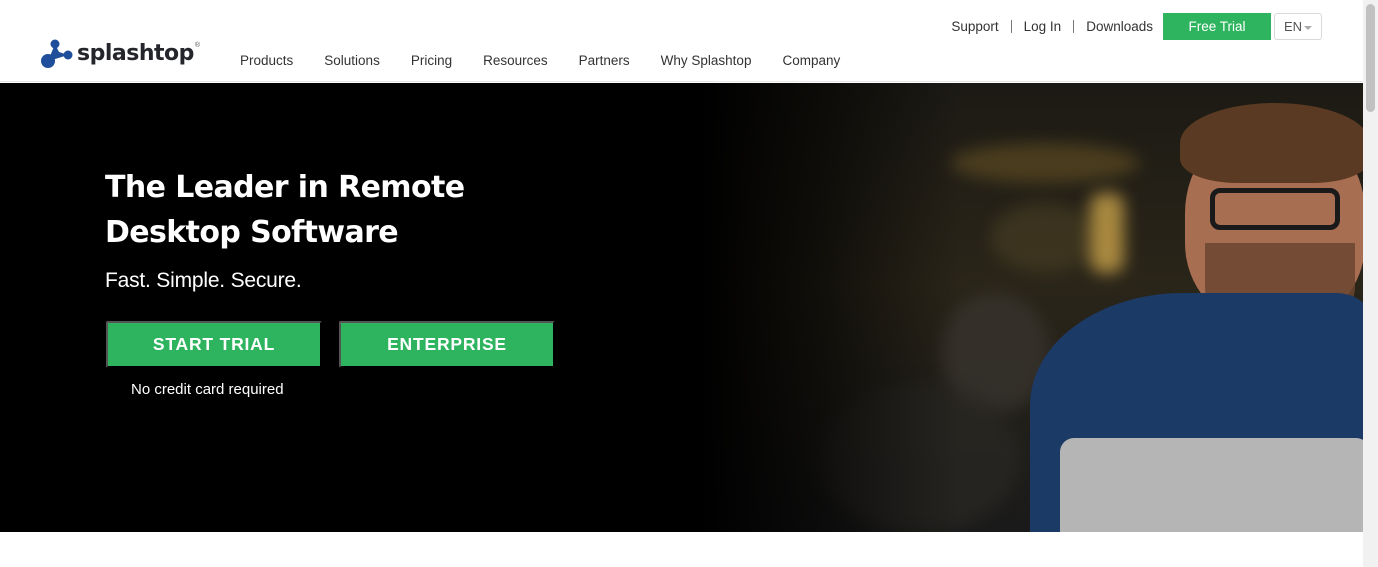  I want to click on nav-item-resources: Resources, so click(515, 61).